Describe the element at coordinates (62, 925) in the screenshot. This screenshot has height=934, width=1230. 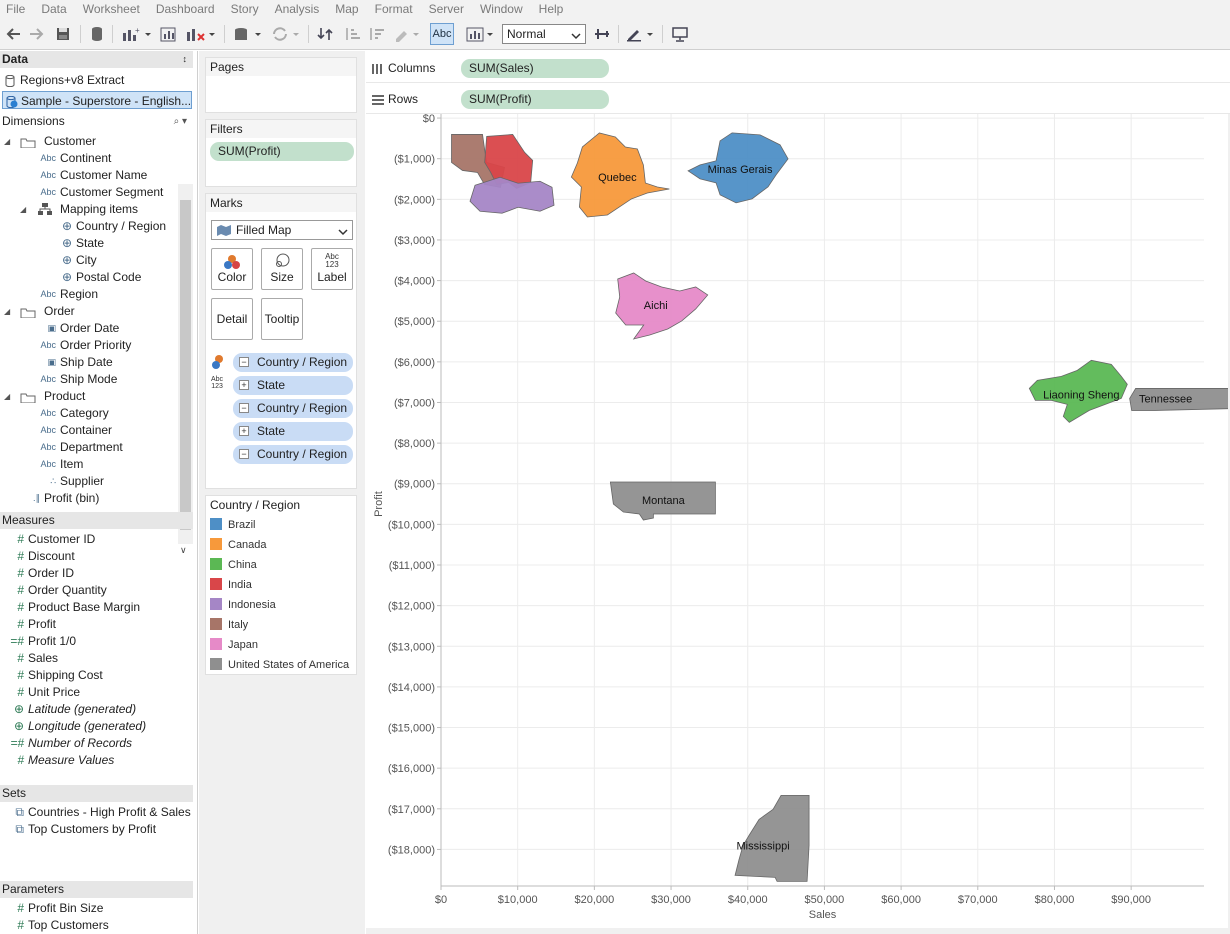
I see `parameter-field: # Top Customers` at that location.